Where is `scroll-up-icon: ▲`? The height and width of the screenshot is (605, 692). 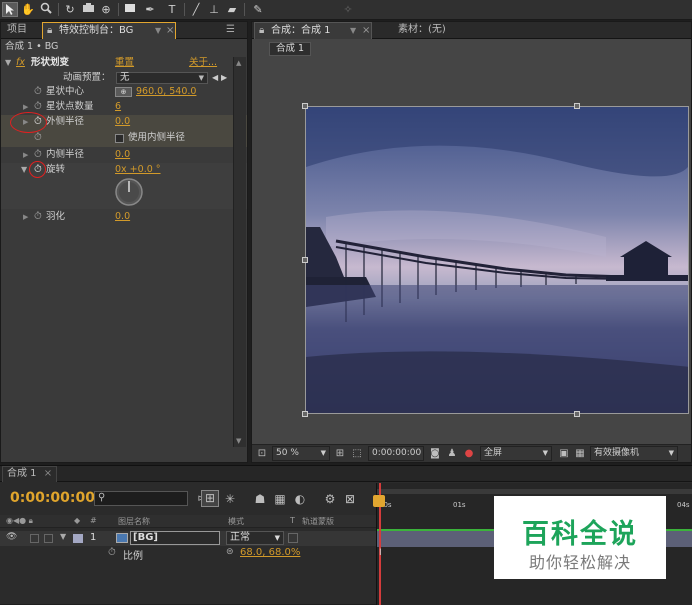
scroll-up-icon: ▲ is located at coordinates (238, 63).